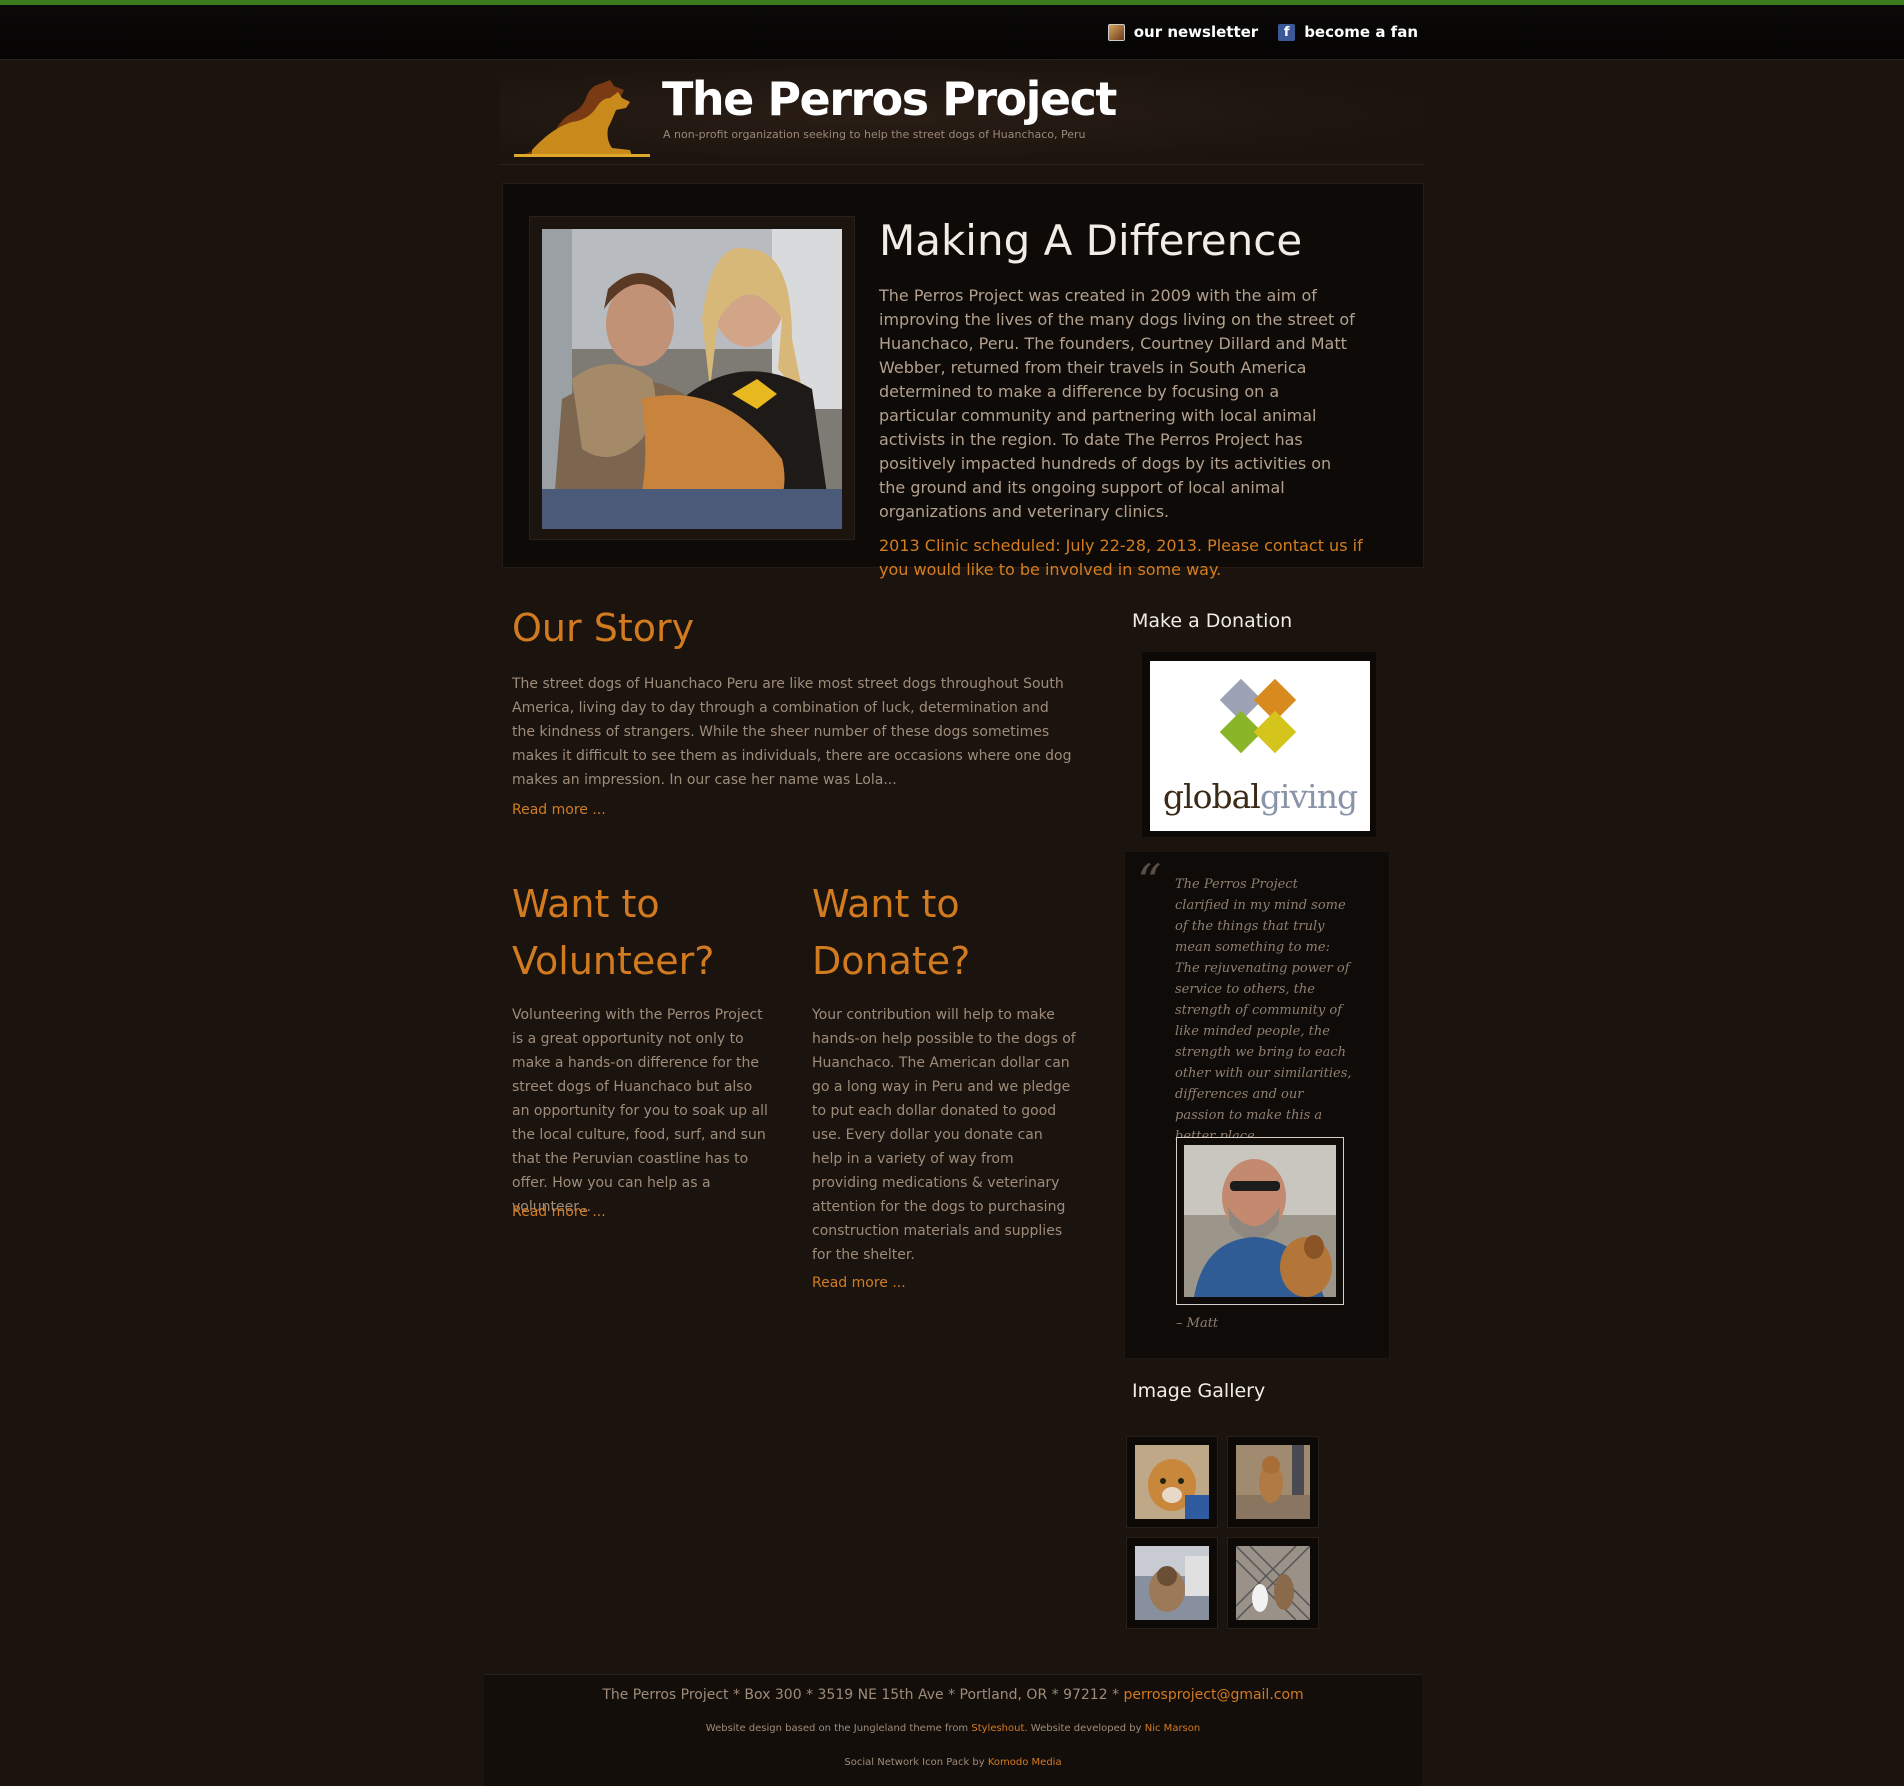 This screenshot has width=1904, height=1786. Describe the element at coordinates (1258, 716) in the screenshot. I see `globalgiving-mark-icon` at that location.